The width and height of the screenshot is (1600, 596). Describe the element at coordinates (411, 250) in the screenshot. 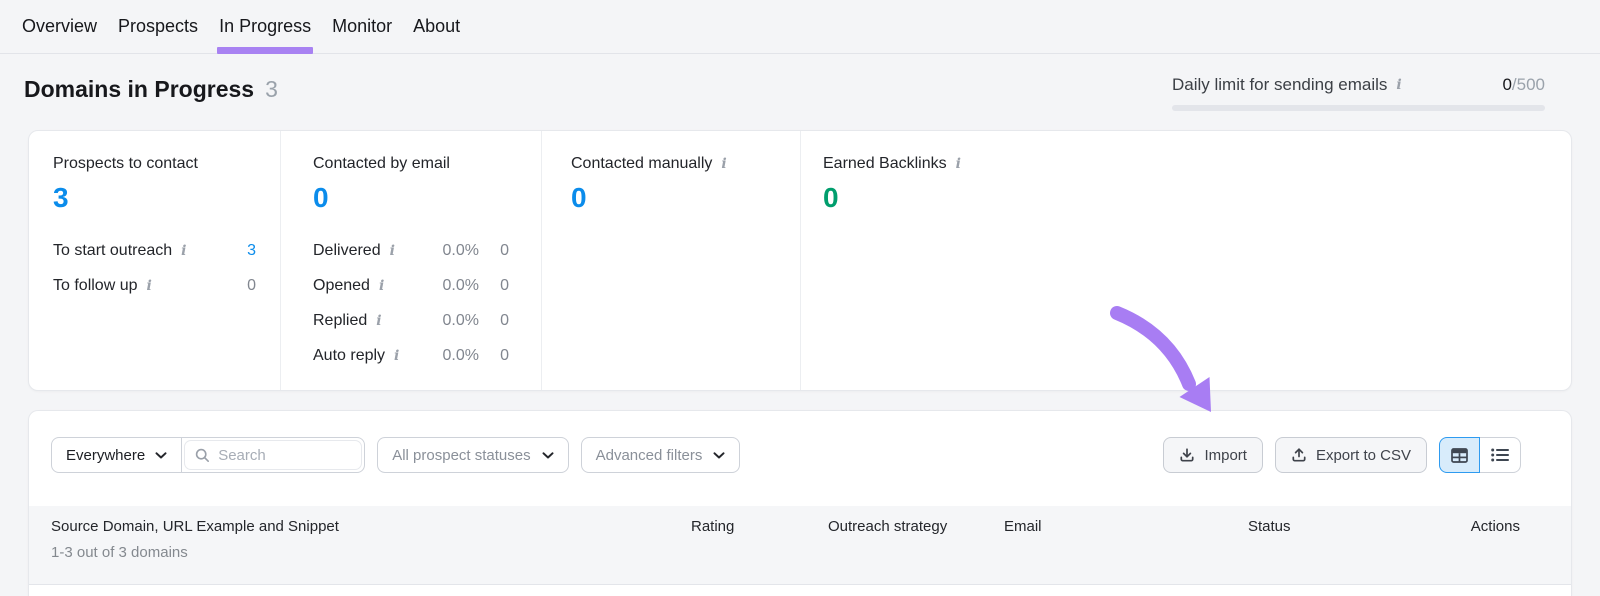

I see `stat-row-delivered: Delivered i 0.0% 0` at that location.